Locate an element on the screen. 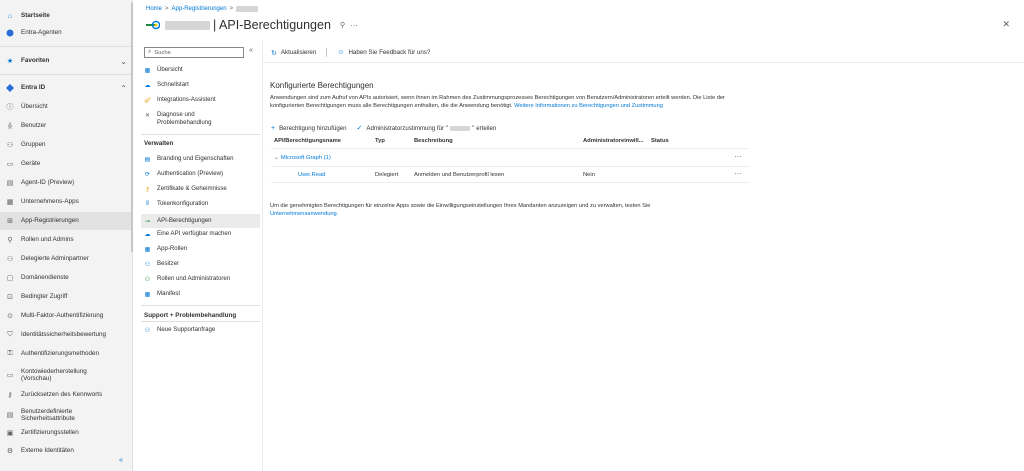  nav-devices: ▭ Geräte is located at coordinates (66, 164).